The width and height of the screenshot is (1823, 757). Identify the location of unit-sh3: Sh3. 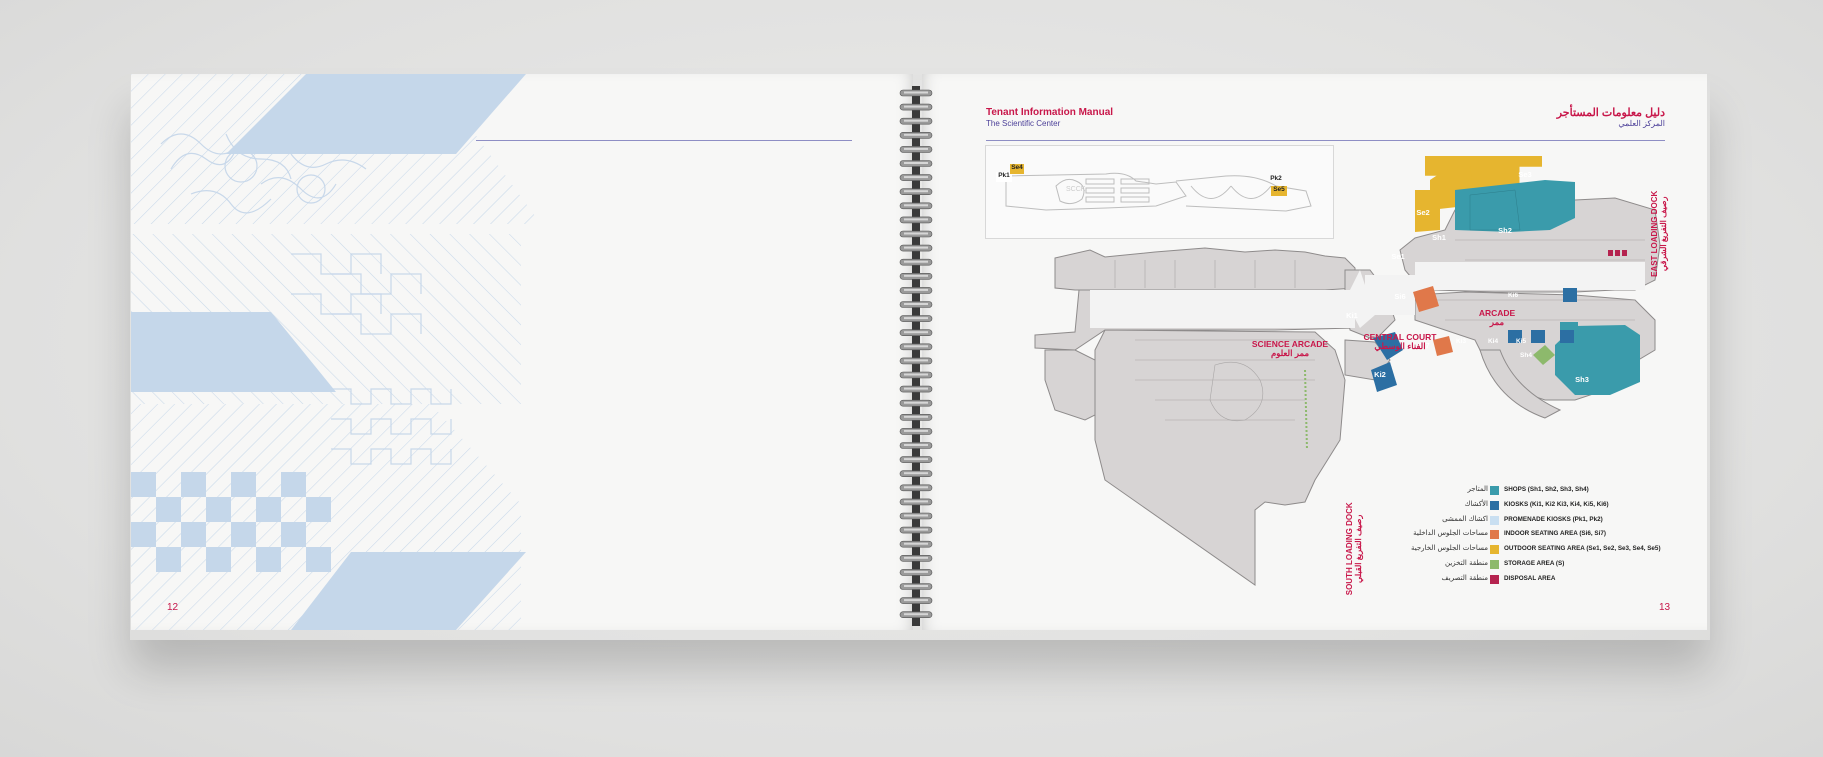
(1582, 379).